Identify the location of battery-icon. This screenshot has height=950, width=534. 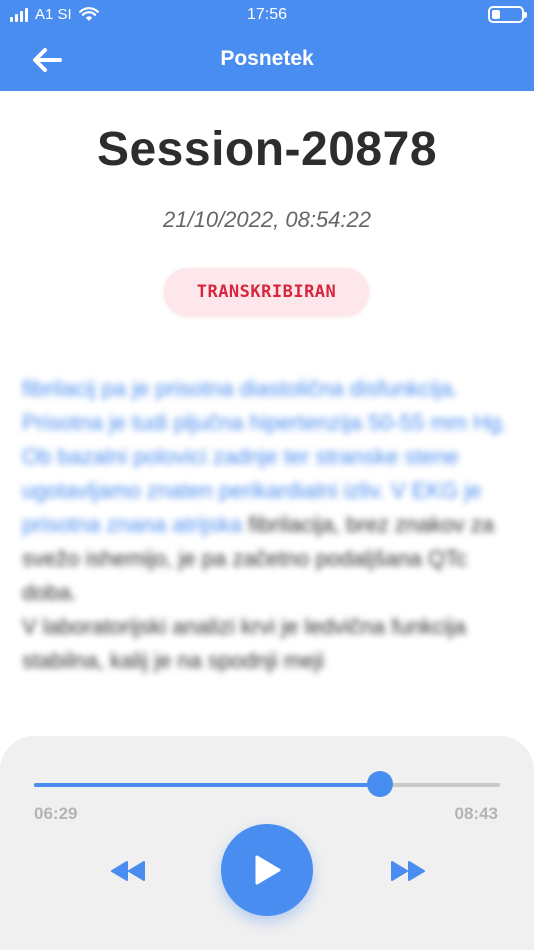
(507, 14).